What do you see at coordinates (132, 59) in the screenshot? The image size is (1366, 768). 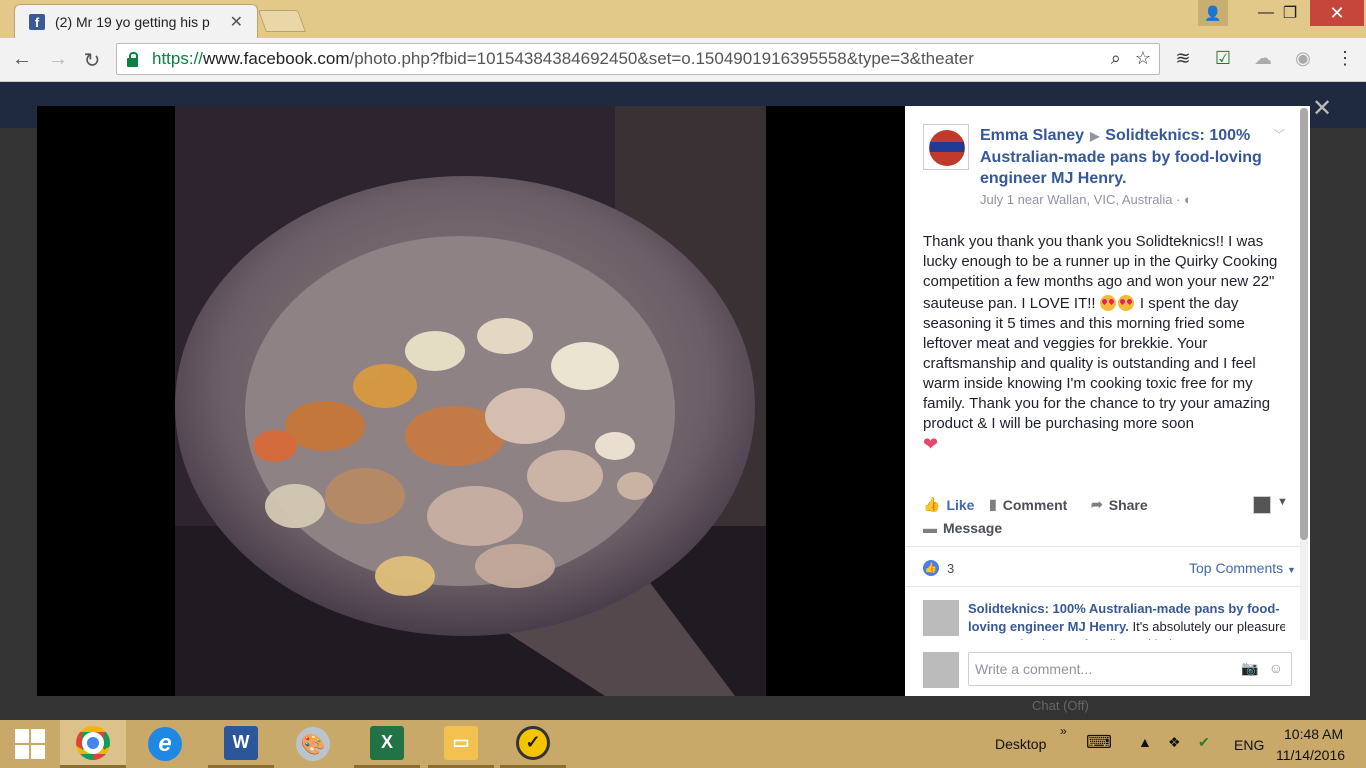 I see `secure-lock-icon` at bounding box center [132, 59].